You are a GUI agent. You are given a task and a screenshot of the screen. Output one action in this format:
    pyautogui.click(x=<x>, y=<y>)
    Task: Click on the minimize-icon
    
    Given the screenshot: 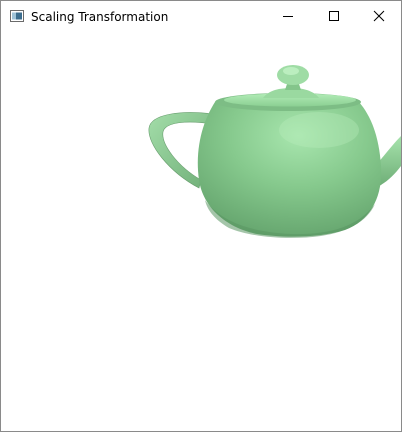 What is the action you would take?
    pyautogui.click(x=288, y=16)
    